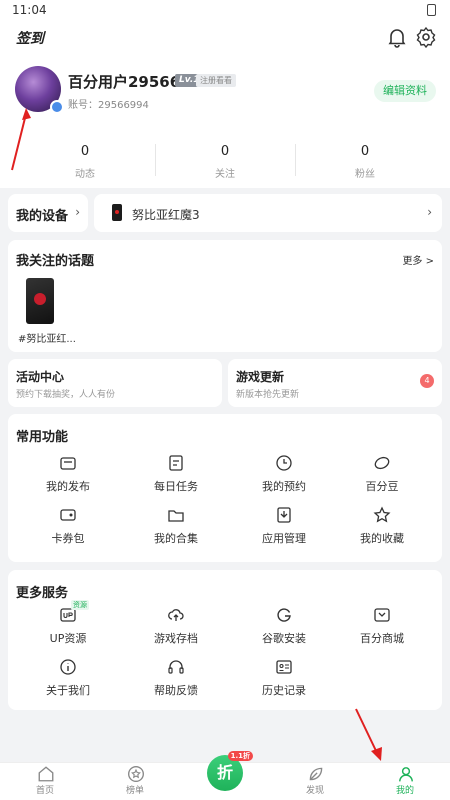  What do you see at coordinates (176, 538) in the screenshot?
I see `my-collections-label: 我的合集` at bounding box center [176, 538].